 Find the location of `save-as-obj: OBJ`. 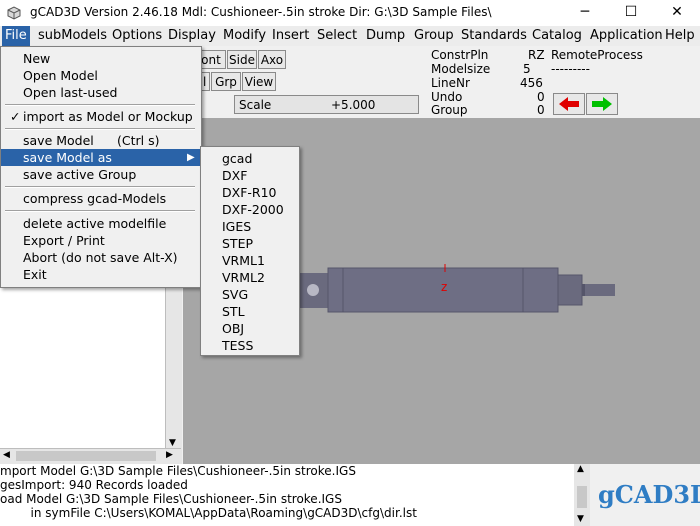

save-as-obj: OBJ is located at coordinates (250, 328).